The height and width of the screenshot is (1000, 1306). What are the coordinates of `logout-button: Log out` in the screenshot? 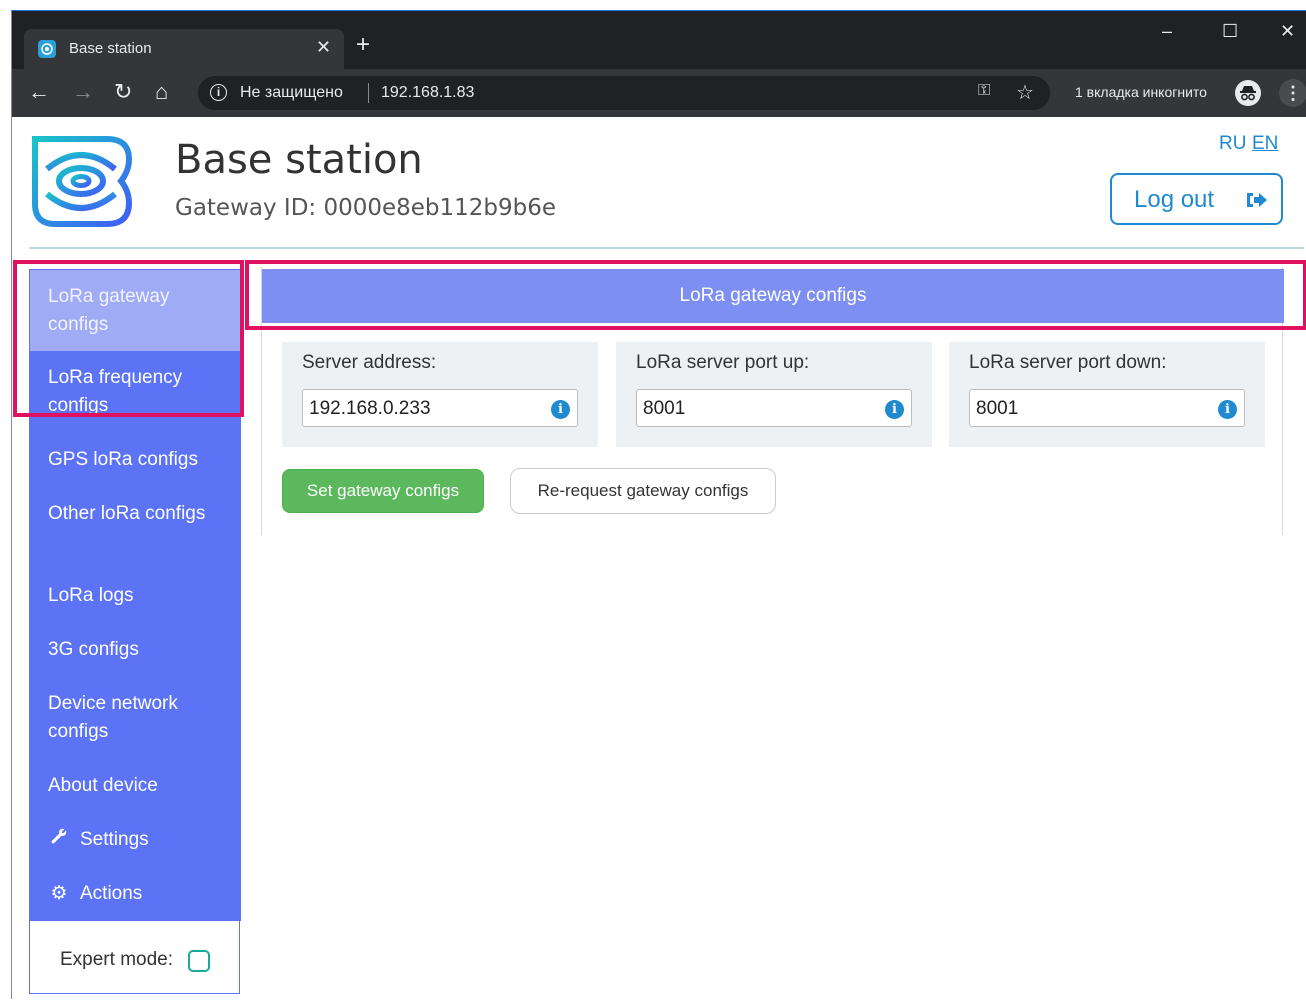 It's located at (1196, 199).